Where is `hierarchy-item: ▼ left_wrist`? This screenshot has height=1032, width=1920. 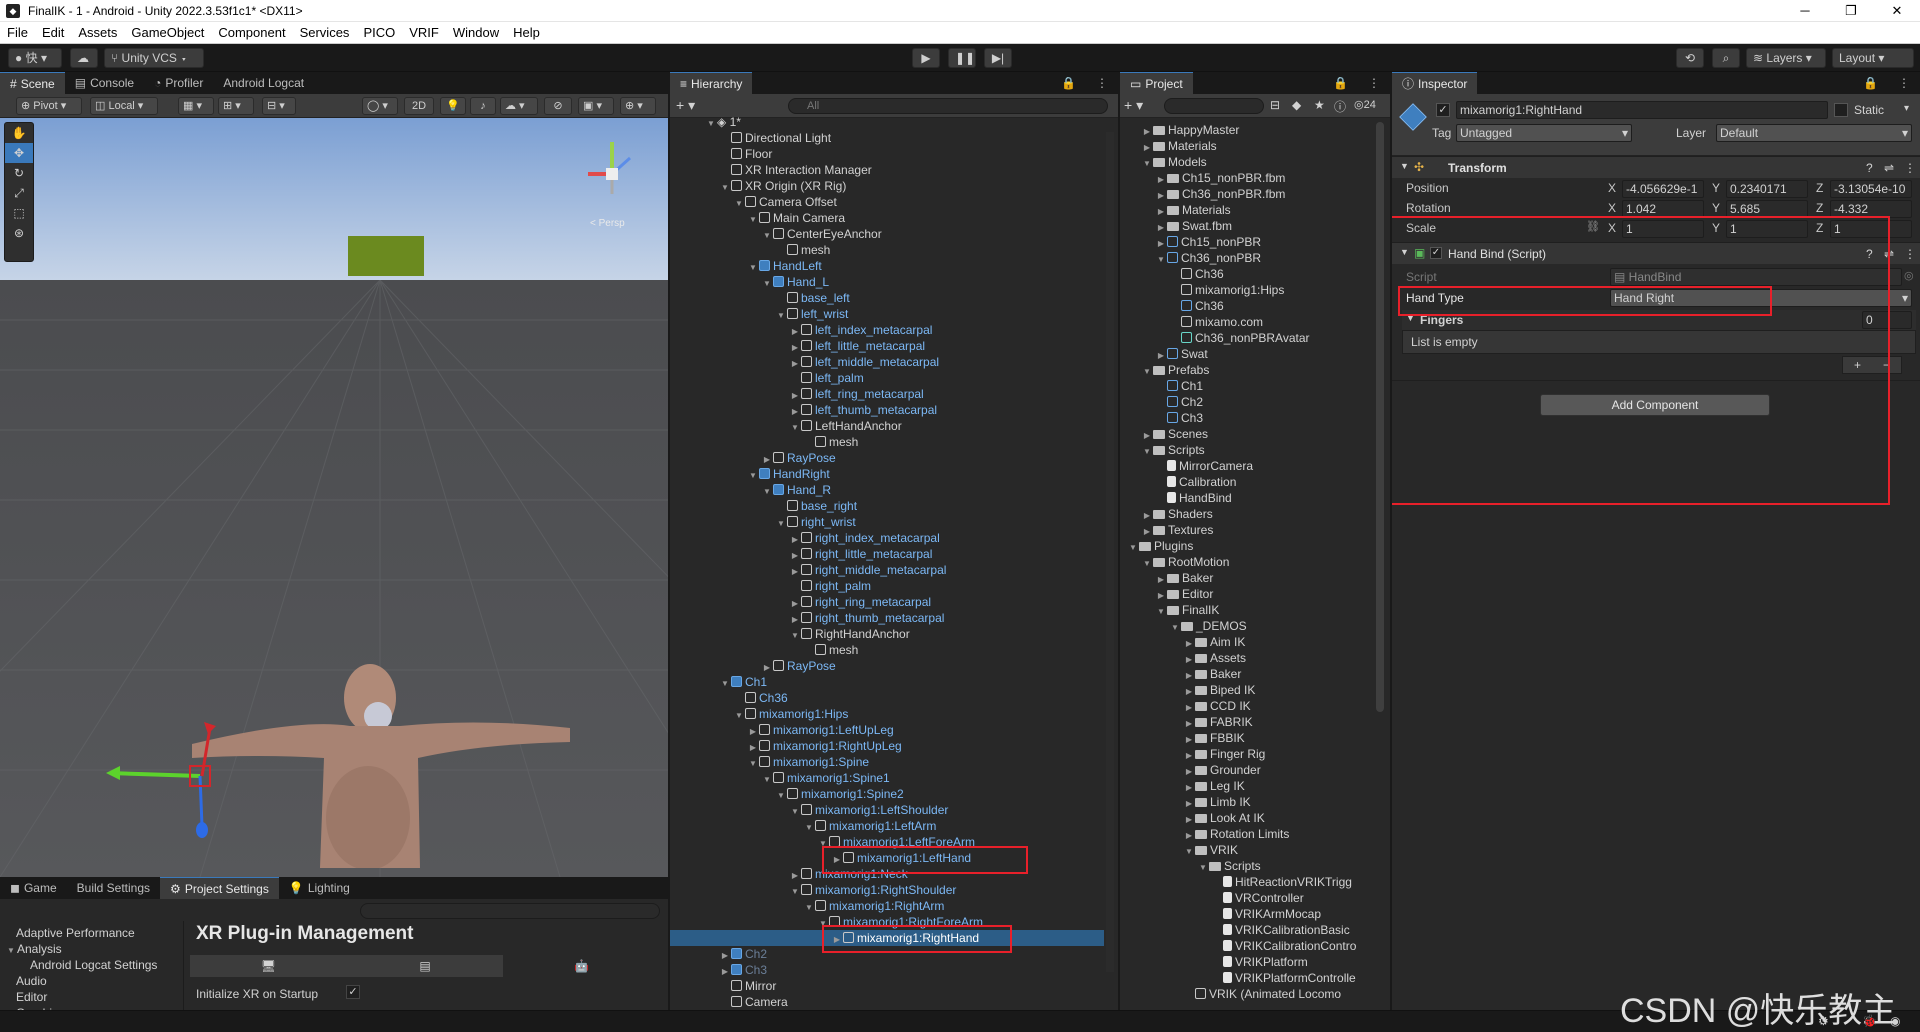
hierarchy-item: ▼ left_wrist is located at coordinates (812, 314).